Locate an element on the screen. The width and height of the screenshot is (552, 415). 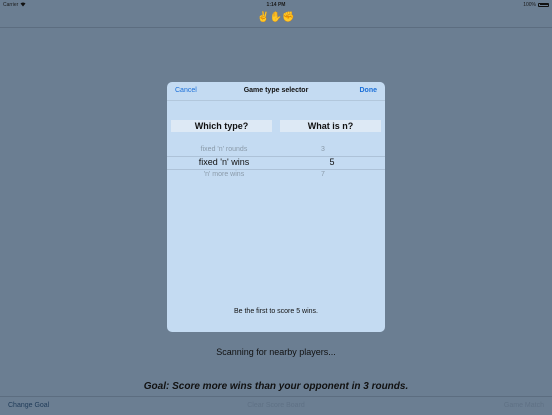
clear-score-board-button: Clear Score Board is located at coordinates (276, 405).